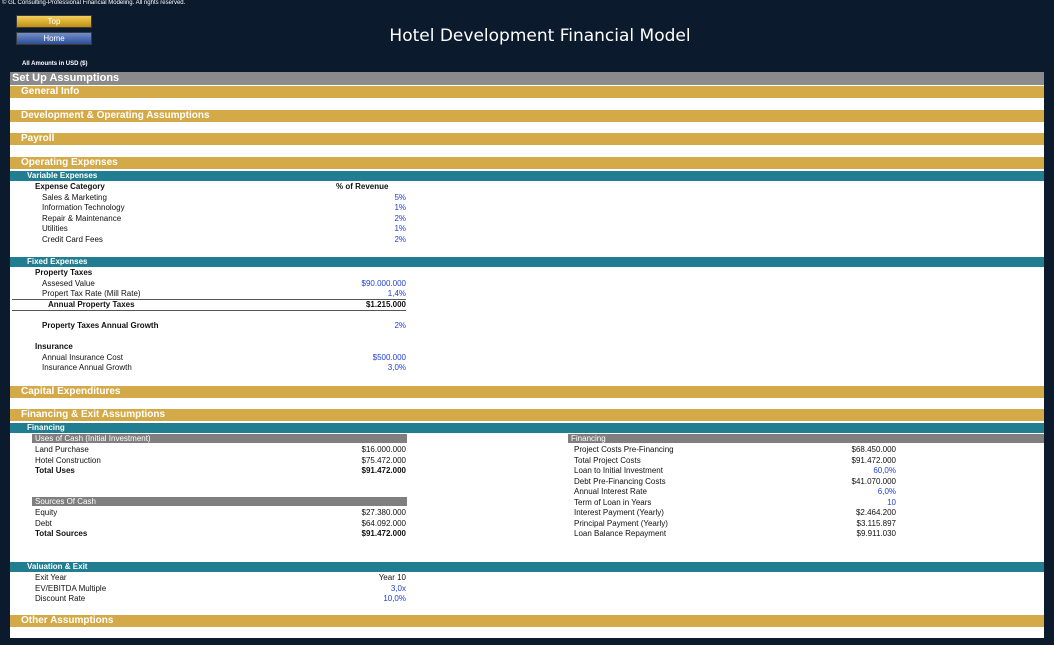 The height and width of the screenshot is (645, 1054). I want to click on financing-row-value: $2.464.200, so click(875, 512).